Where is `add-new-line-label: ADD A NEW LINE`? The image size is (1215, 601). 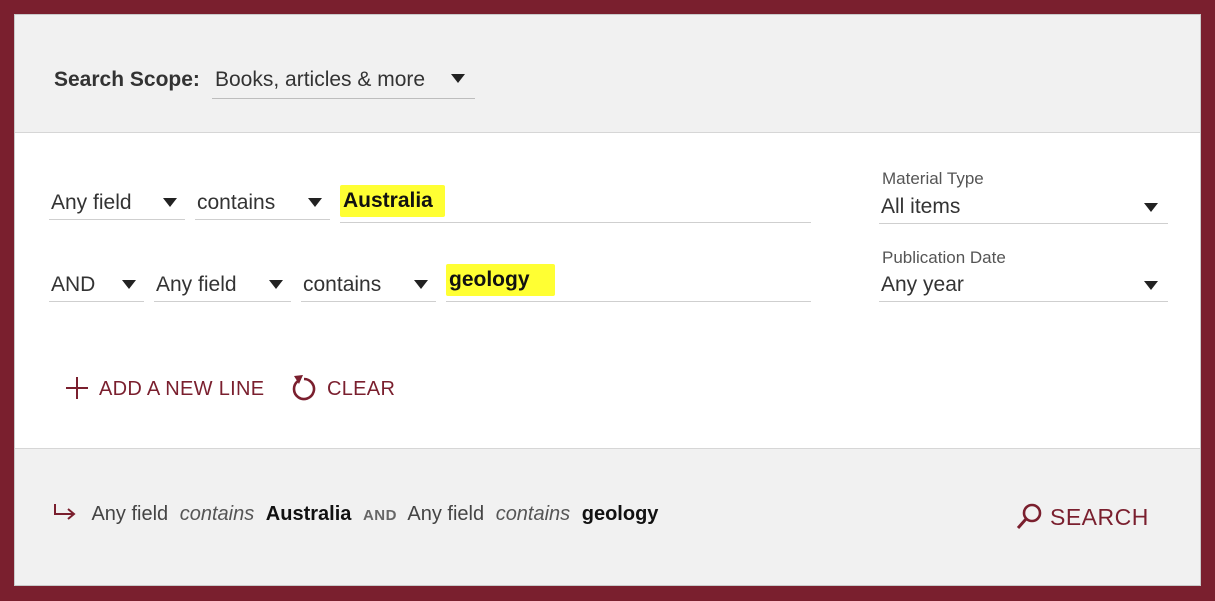 add-new-line-label: ADD A NEW LINE is located at coordinates (182, 389).